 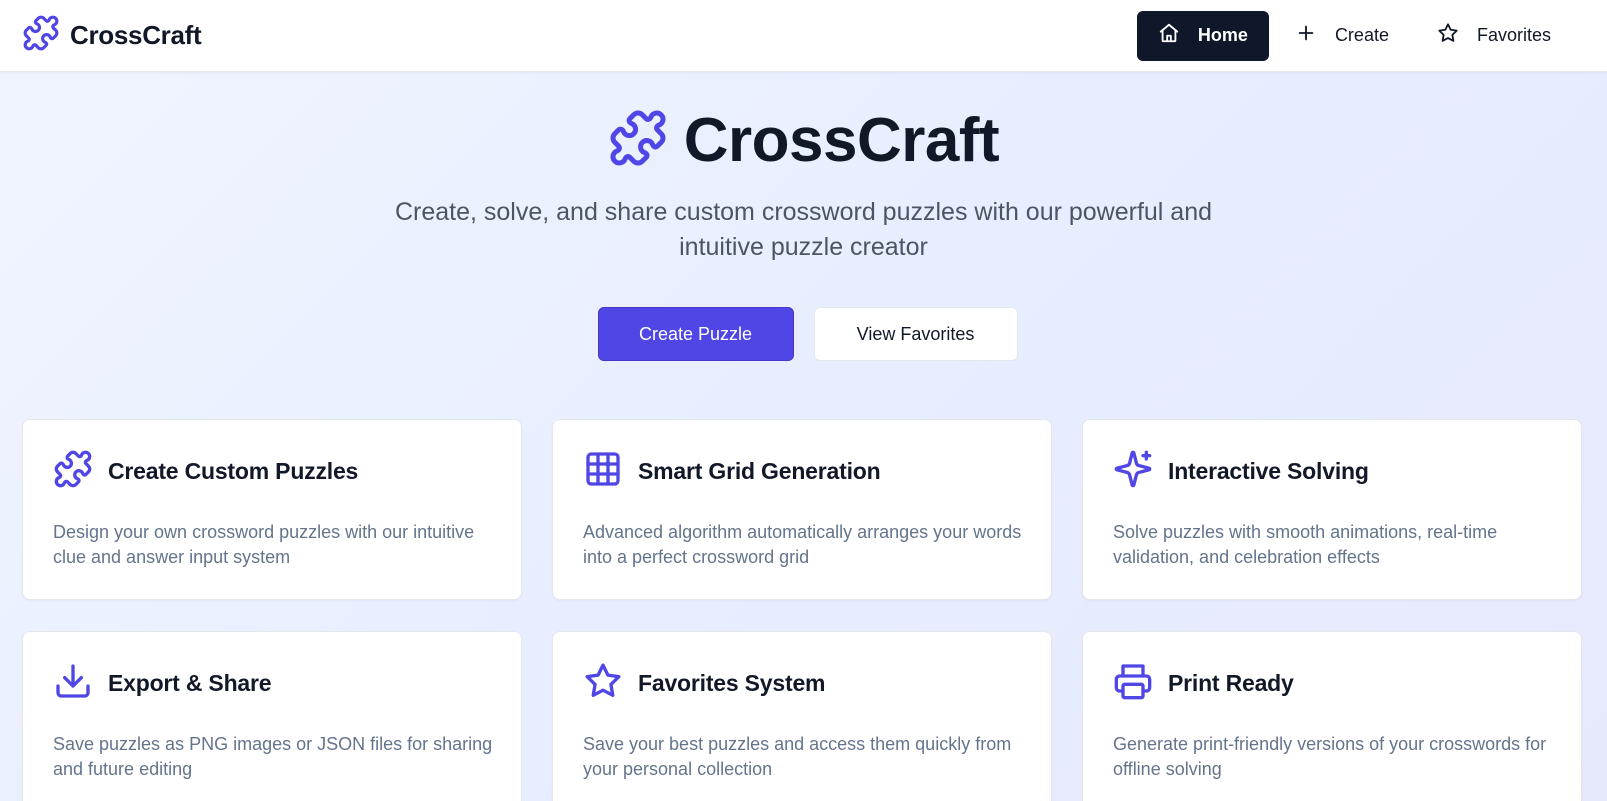 What do you see at coordinates (233, 470) in the screenshot?
I see `feature-title: Create Custom Puzzles` at bounding box center [233, 470].